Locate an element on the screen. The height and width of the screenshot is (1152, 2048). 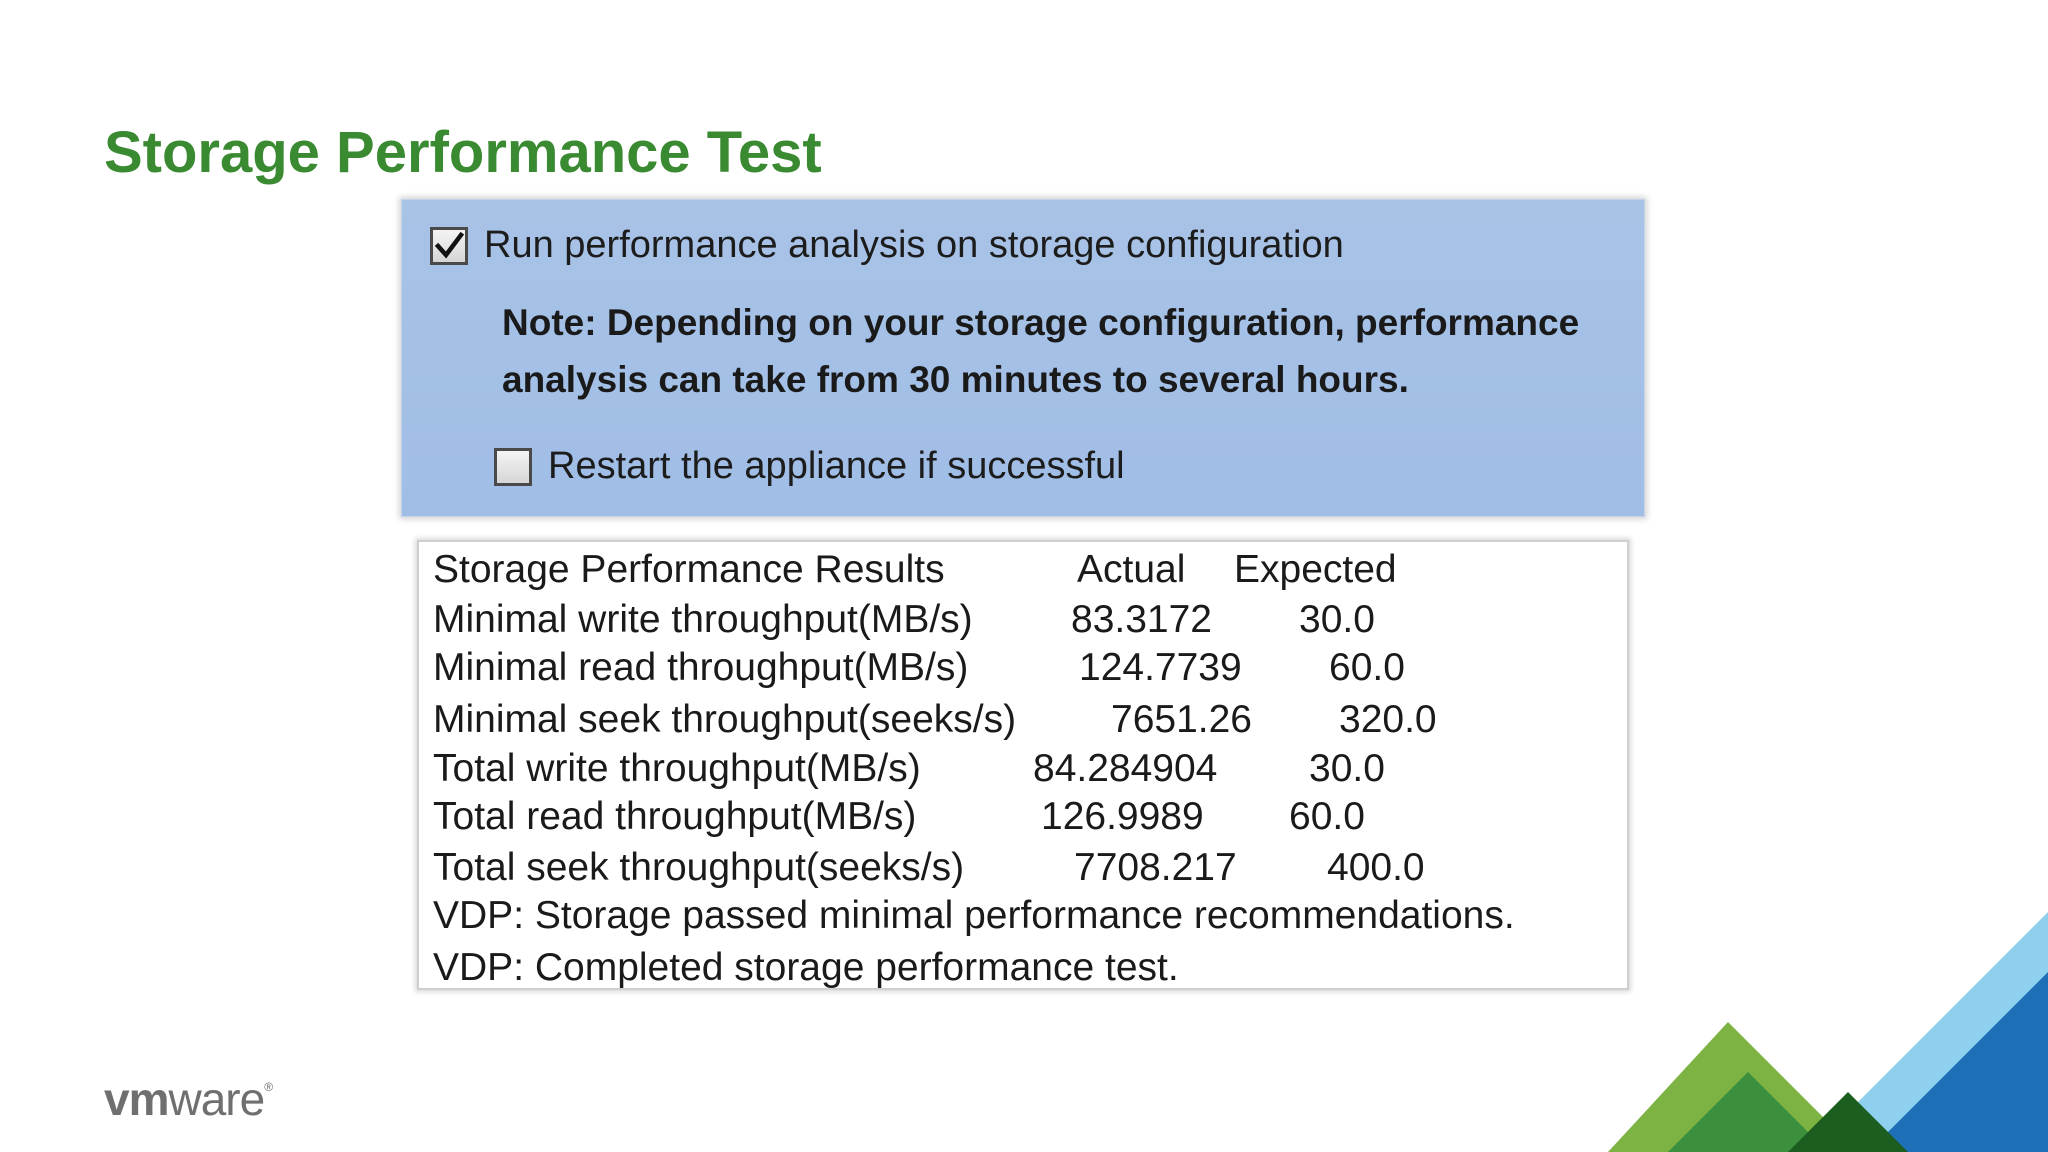
result-row-actual: 126.9989 is located at coordinates (1122, 816).